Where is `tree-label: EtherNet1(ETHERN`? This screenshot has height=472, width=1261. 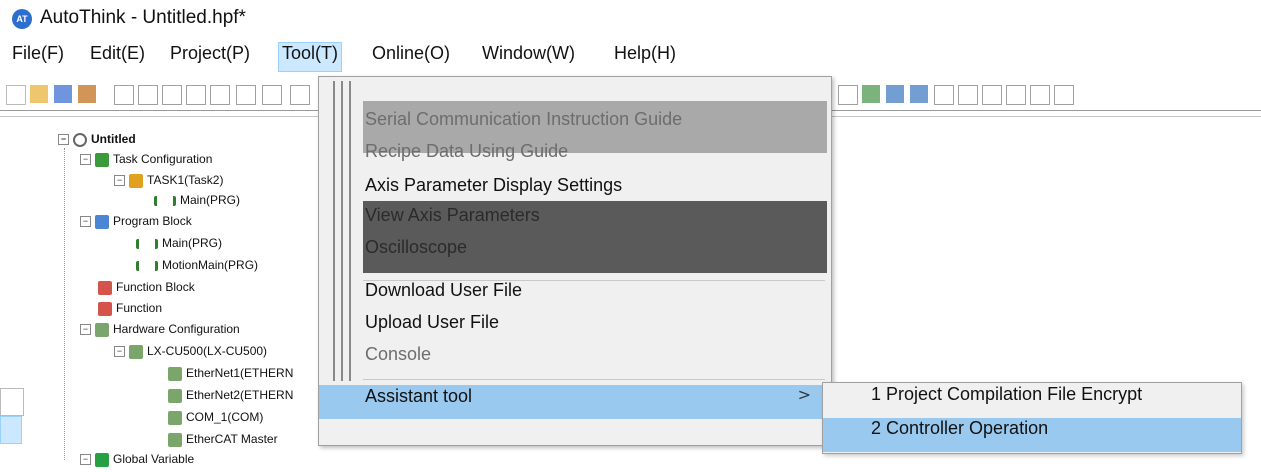 tree-label: EtherNet1(ETHERN is located at coordinates (240, 373).